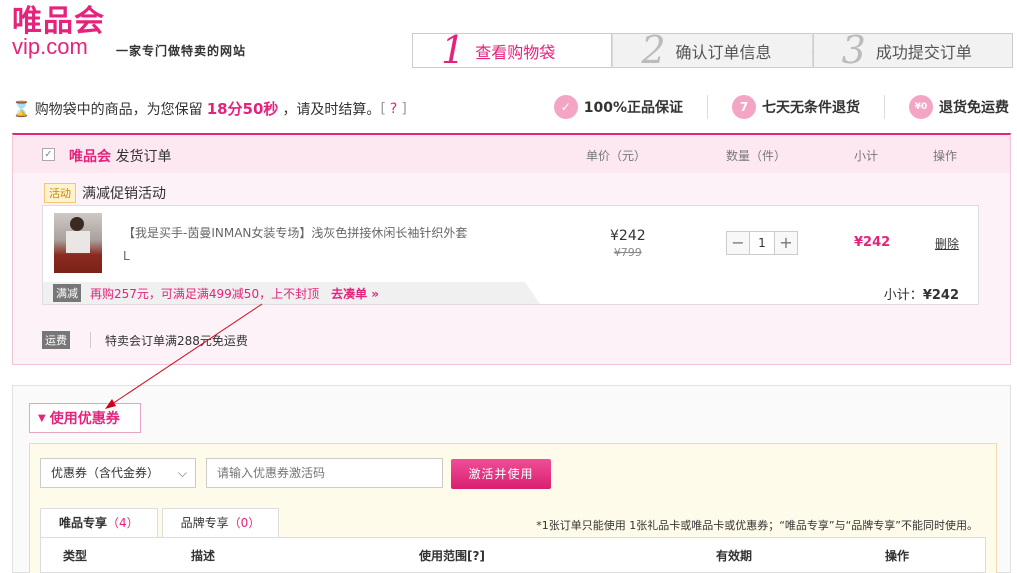 This screenshot has height=573, width=1017. Describe the element at coordinates (921, 107) in the screenshot. I see `return-icon: ¥0` at that location.